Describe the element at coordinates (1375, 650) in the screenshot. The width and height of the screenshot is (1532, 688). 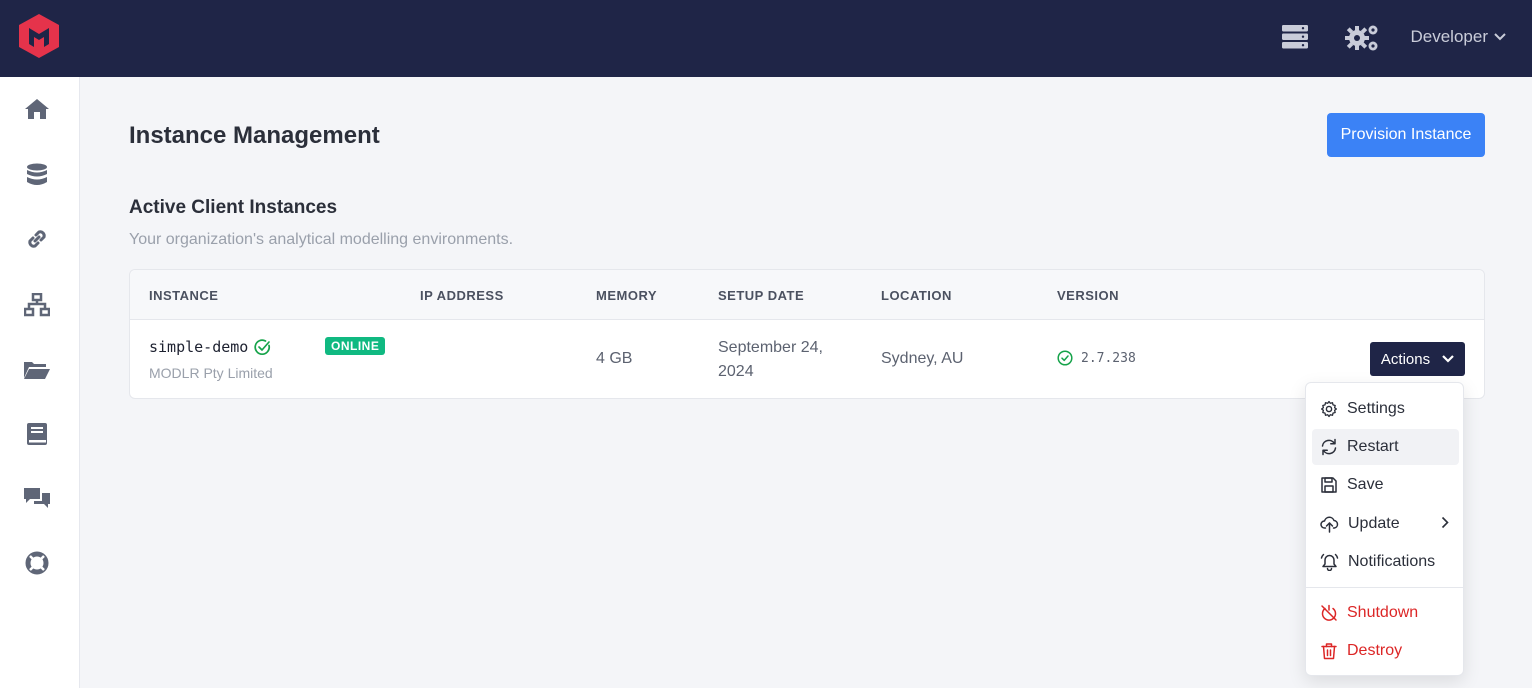
I see `menu-item-label: Destroy` at that location.